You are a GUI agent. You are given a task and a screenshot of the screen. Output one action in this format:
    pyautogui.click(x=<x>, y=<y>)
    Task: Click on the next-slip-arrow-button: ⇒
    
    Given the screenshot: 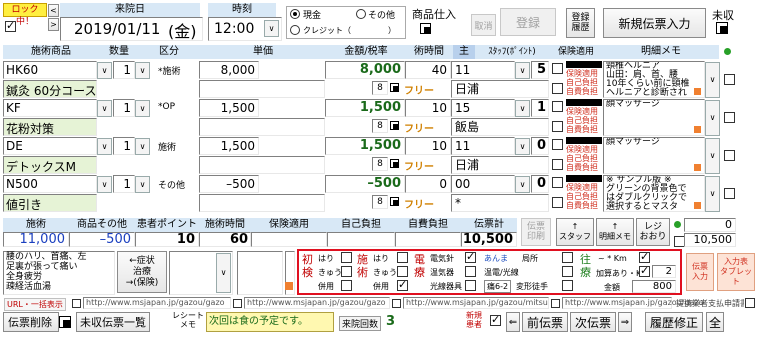 What is the action you would take?
    pyautogui.click(x=625, y=322)
    